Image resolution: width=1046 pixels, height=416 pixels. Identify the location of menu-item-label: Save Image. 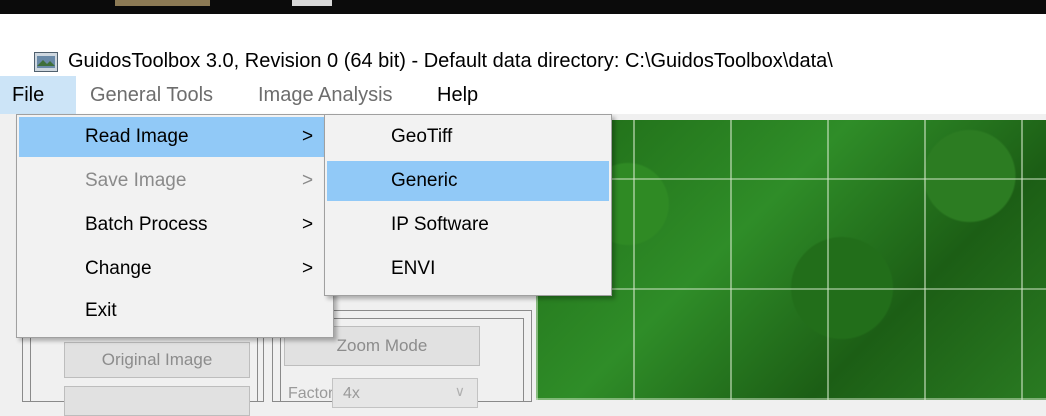
(136, 180).